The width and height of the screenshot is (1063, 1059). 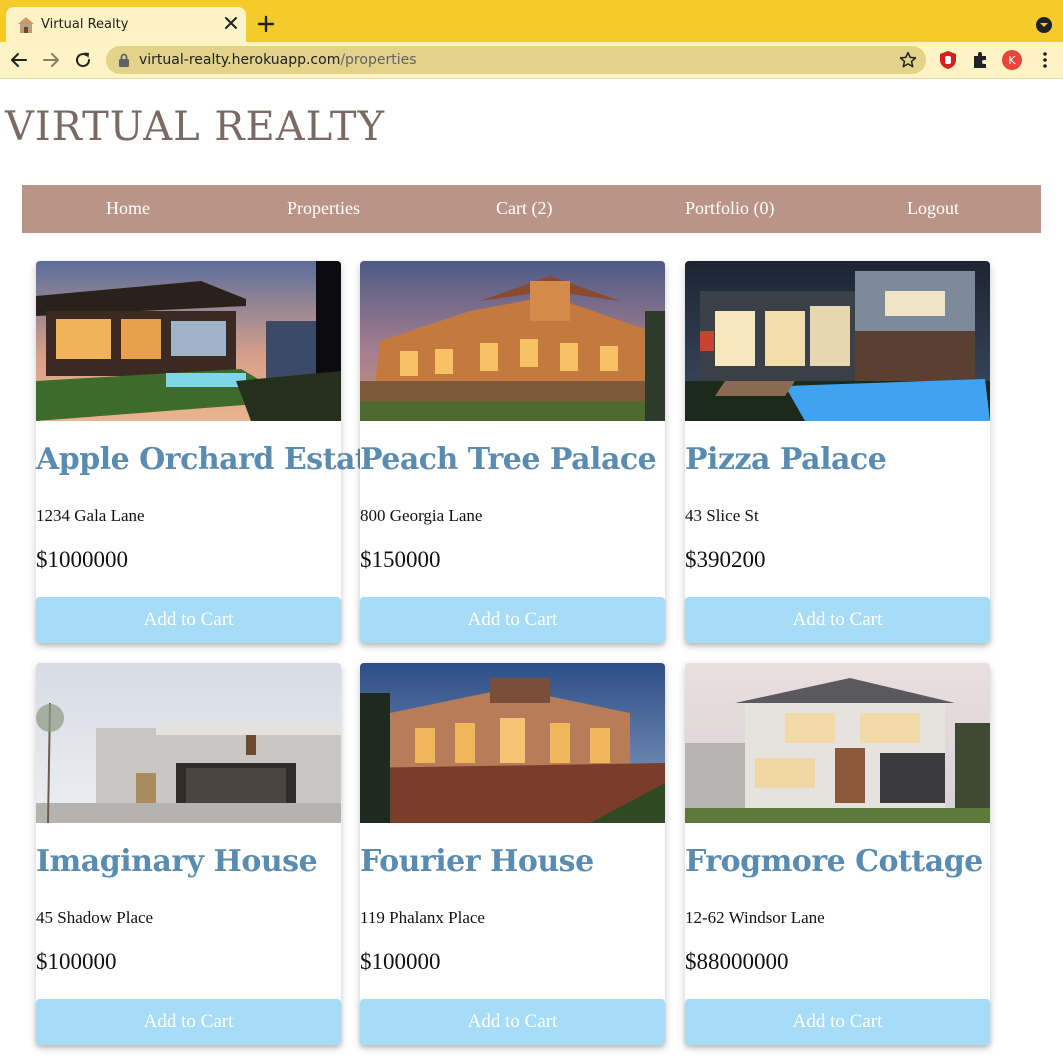 What do you see at coordinates (195, 127) in the screenshot?
I see `site-title: VIRTUAL REALTY` at bounding box center [195, 127].